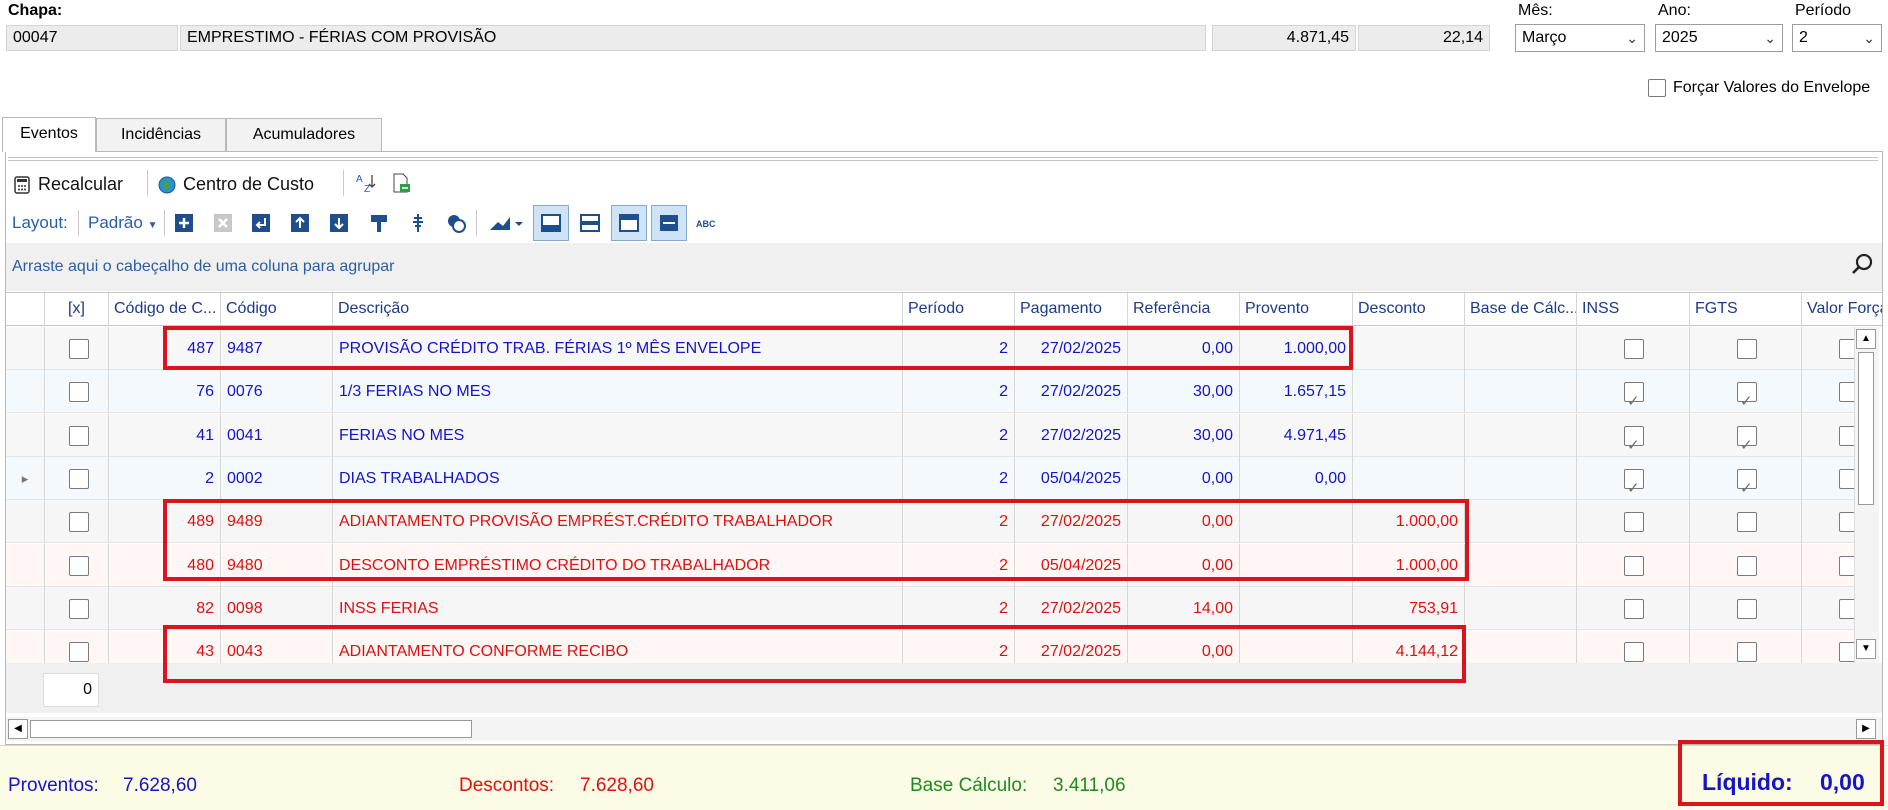  I want to click on chapa-value-2: 22,14, so click(1424, 38).